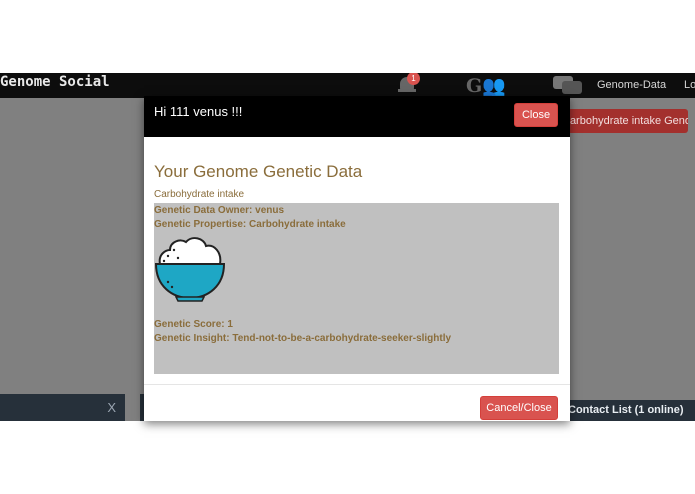 This screenshot has height=494, width=695. What do you see at coordinates (198, 111) in the screenshot?
I see `modal-title: Hi 111 venus !!!` at bounding box center [198, 111].